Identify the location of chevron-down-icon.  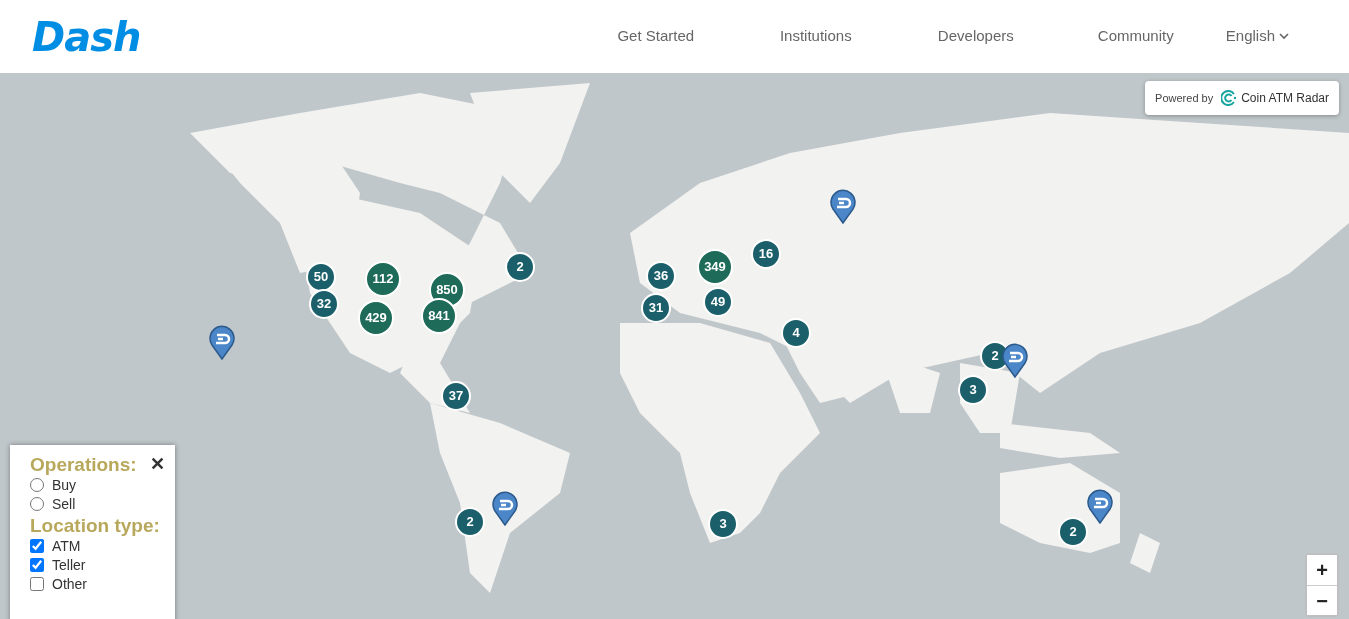
(1284, 36).